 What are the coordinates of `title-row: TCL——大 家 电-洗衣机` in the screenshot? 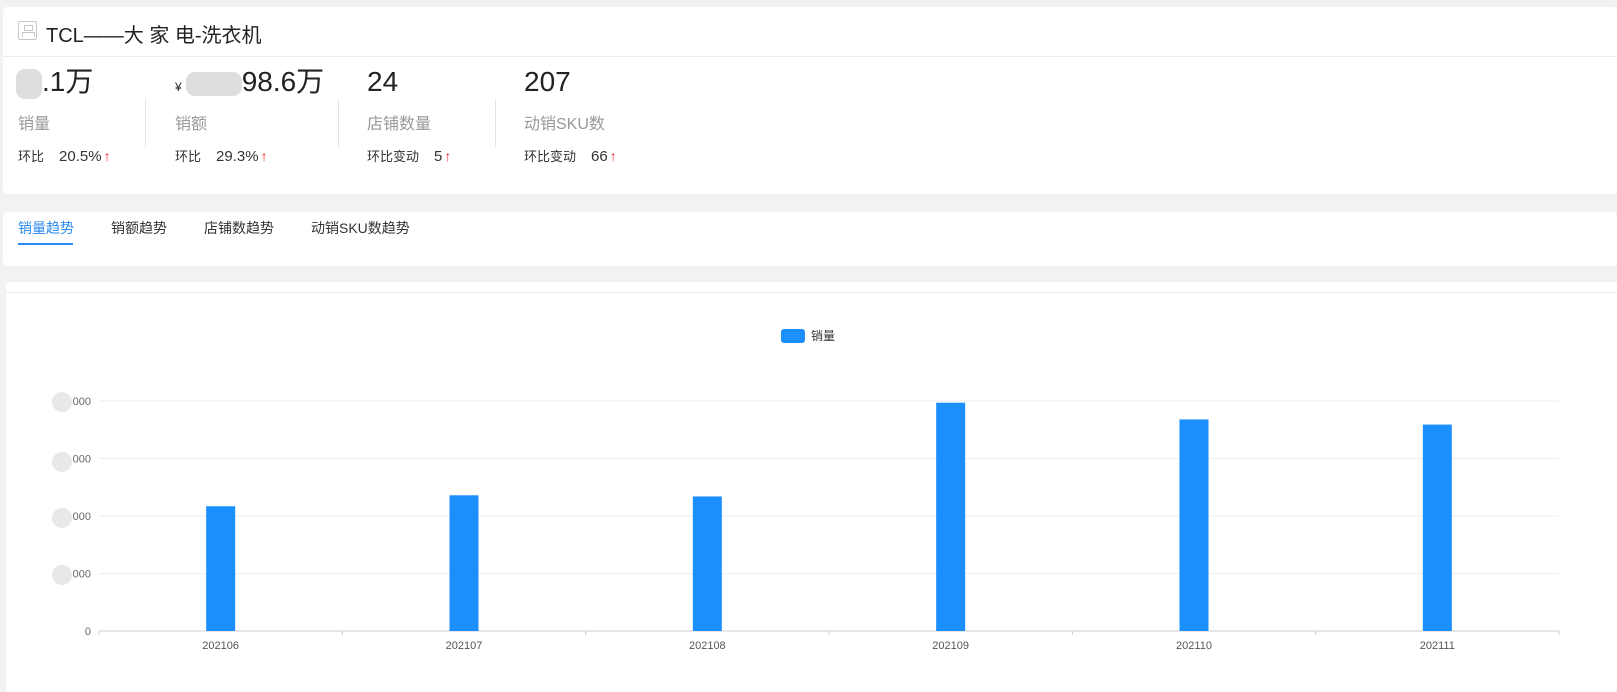 It's located at (810, 32).